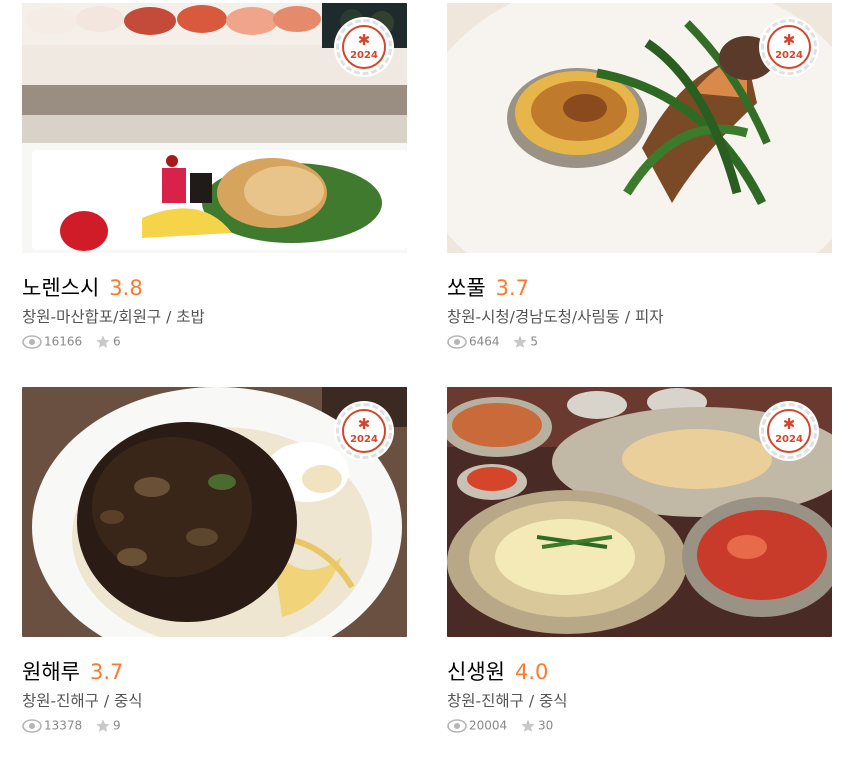 The height and width of the screenshot is (760, 855). I want to click on view-count: 16166, so click(63, 341).